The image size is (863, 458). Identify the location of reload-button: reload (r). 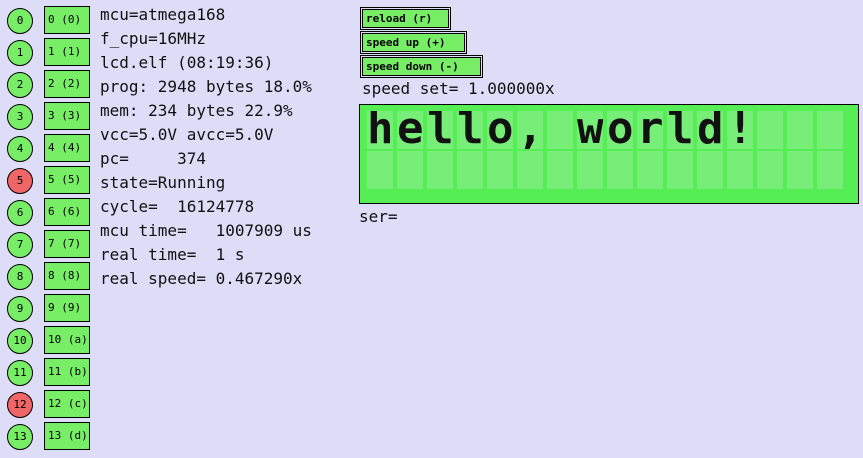
(405, 18).